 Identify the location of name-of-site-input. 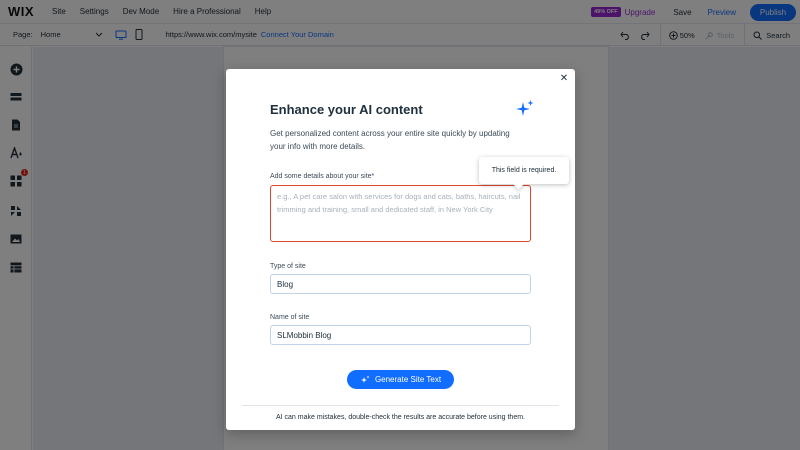
(400, 335).